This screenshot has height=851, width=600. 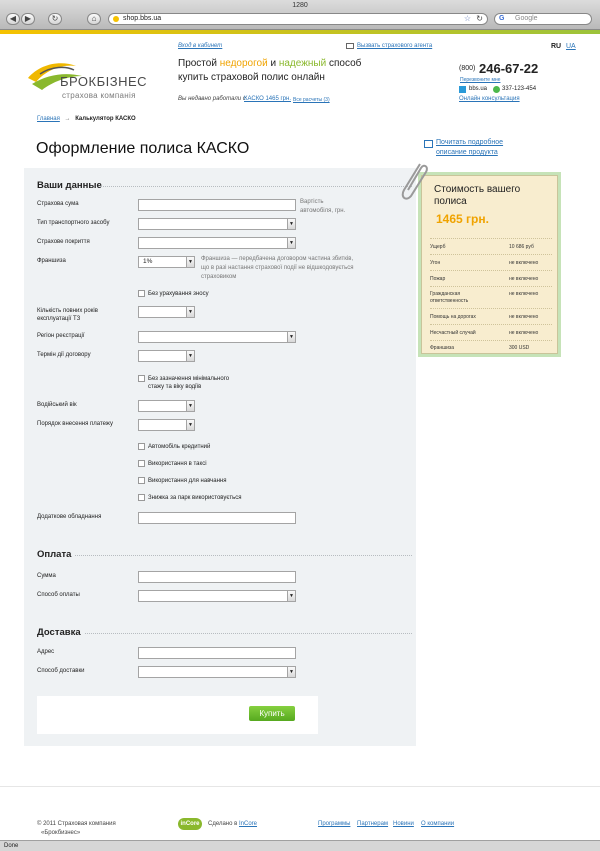 What do you see at coordinates (217, 596) in the screenshot?
I see `payment-method-select: ▼` at bounding box center [217, 596].